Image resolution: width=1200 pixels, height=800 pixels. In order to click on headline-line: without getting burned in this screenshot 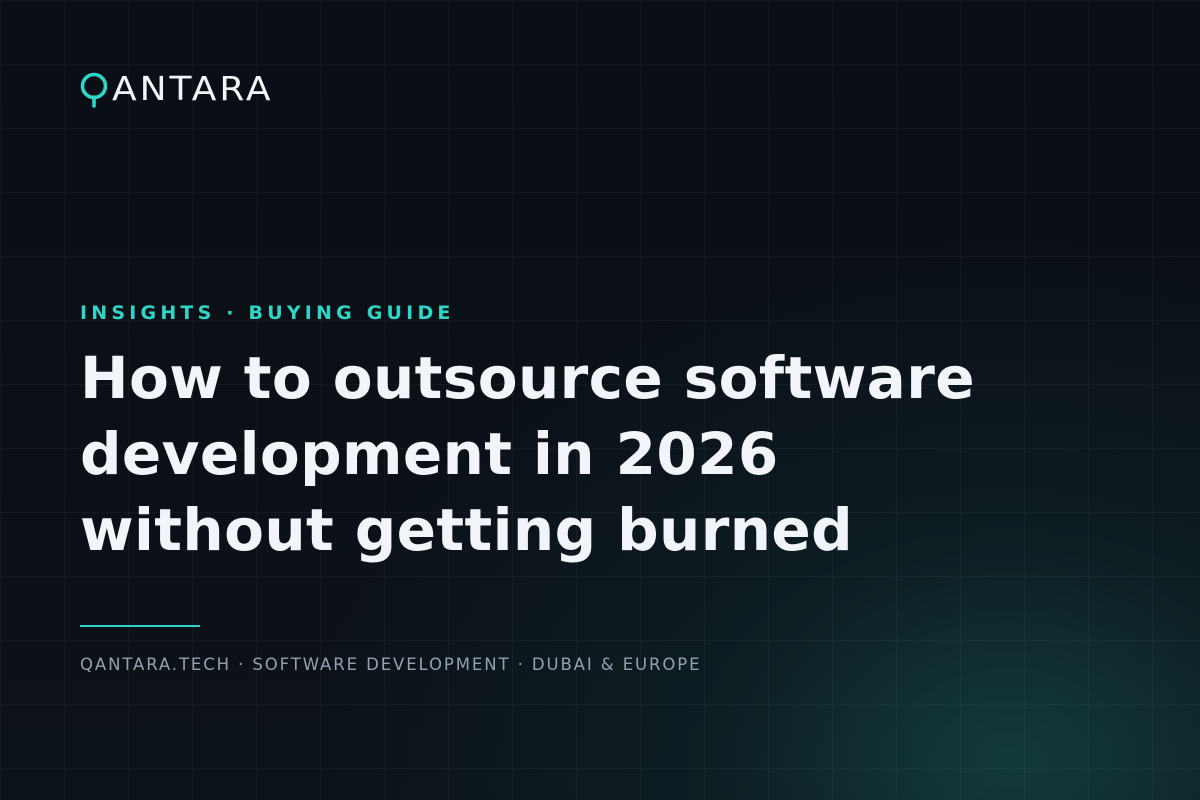, I will do `click(467, 530)`.